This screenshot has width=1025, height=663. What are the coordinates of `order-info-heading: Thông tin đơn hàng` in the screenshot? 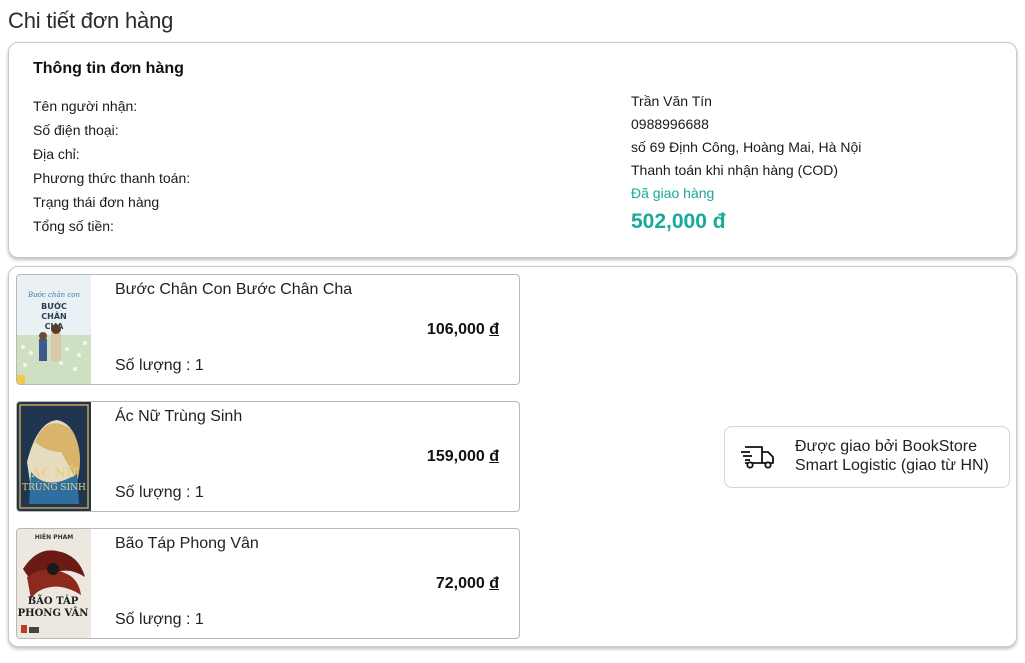 It's located at (108, 68).